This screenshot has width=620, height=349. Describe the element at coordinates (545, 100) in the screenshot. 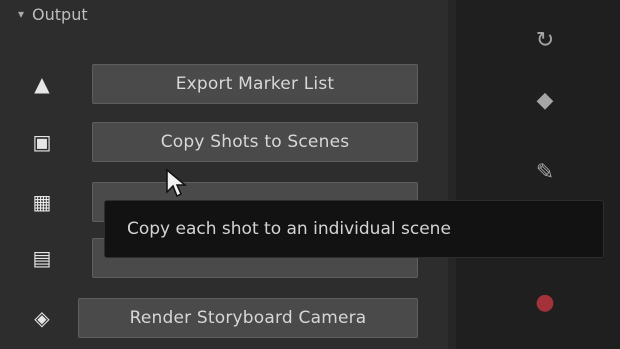

I see `diamond-icon: ◆` at that location.